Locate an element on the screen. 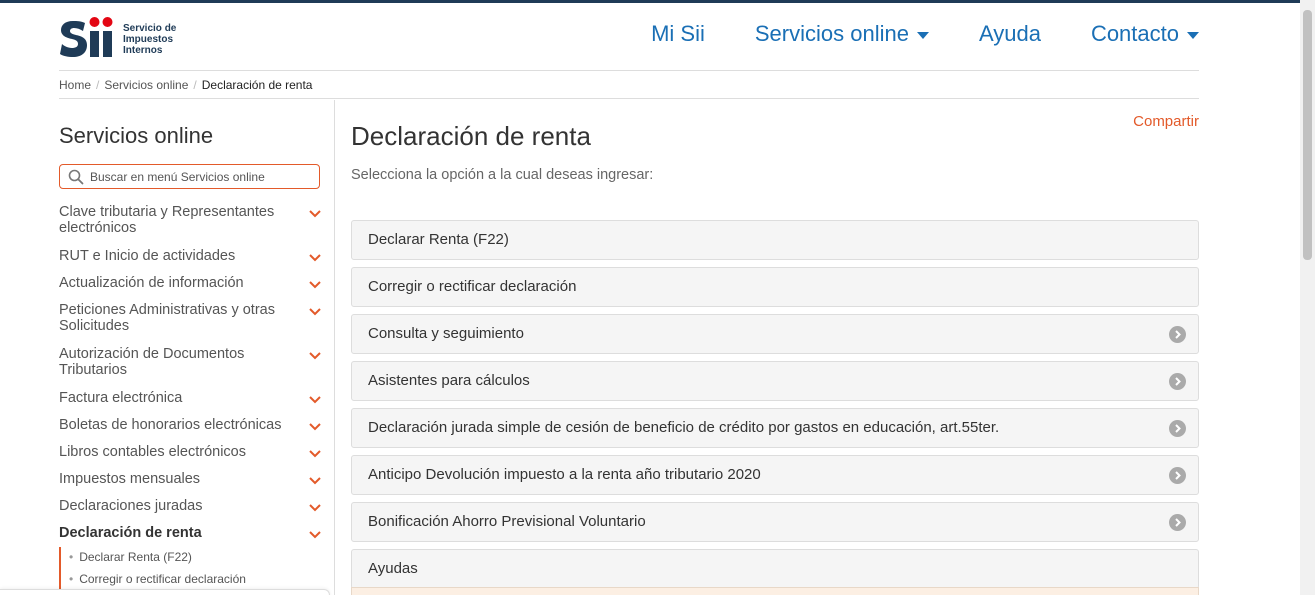  nav-servicios-online-label: Servicios online is located at coordinates (831, 33).